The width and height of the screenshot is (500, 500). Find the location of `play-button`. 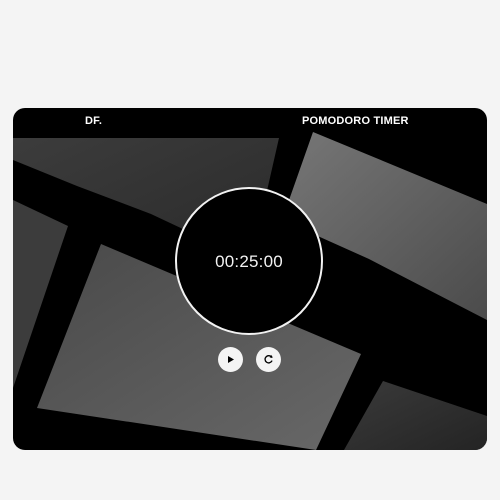

play-button is located at coordinates (230, 359).